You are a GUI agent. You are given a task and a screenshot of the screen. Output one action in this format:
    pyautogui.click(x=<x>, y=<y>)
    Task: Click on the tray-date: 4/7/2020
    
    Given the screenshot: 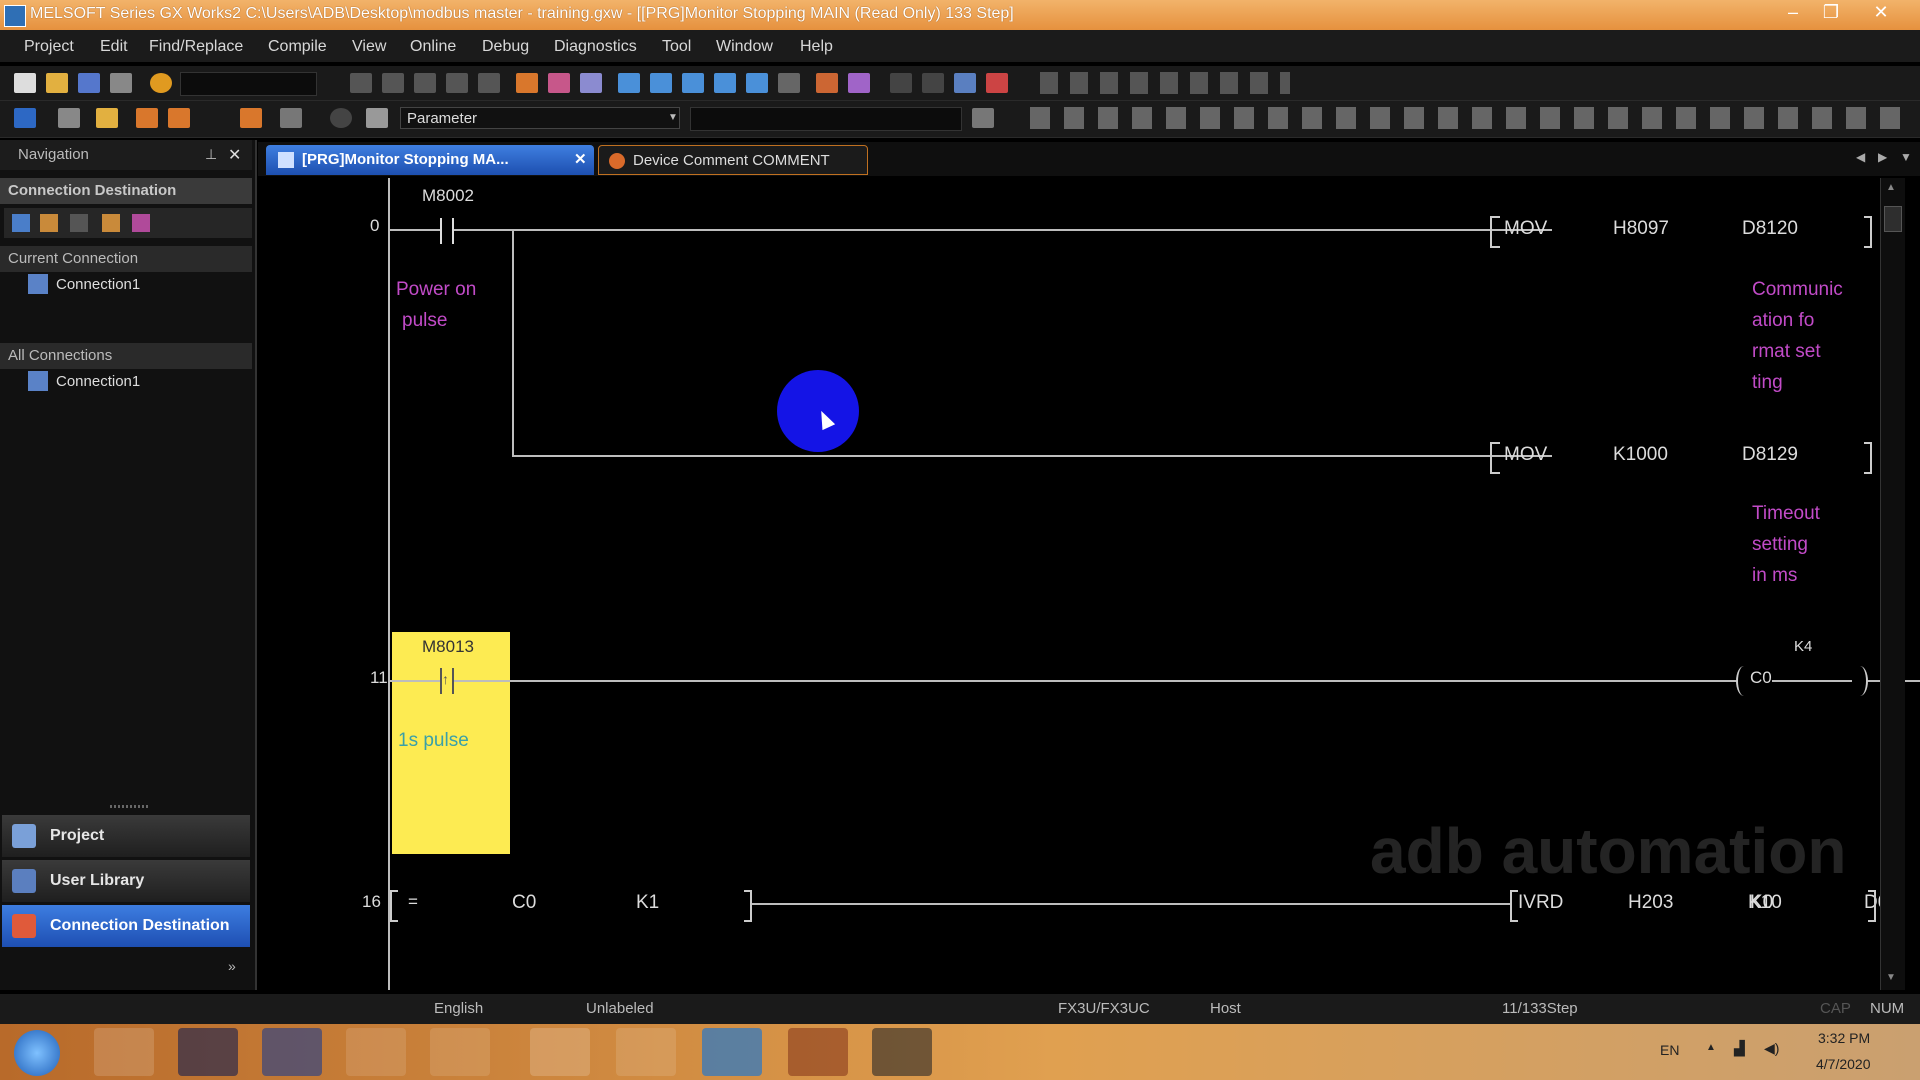 What is the action you would take?
    pyautogui.click(x=1843, y=1064)
    